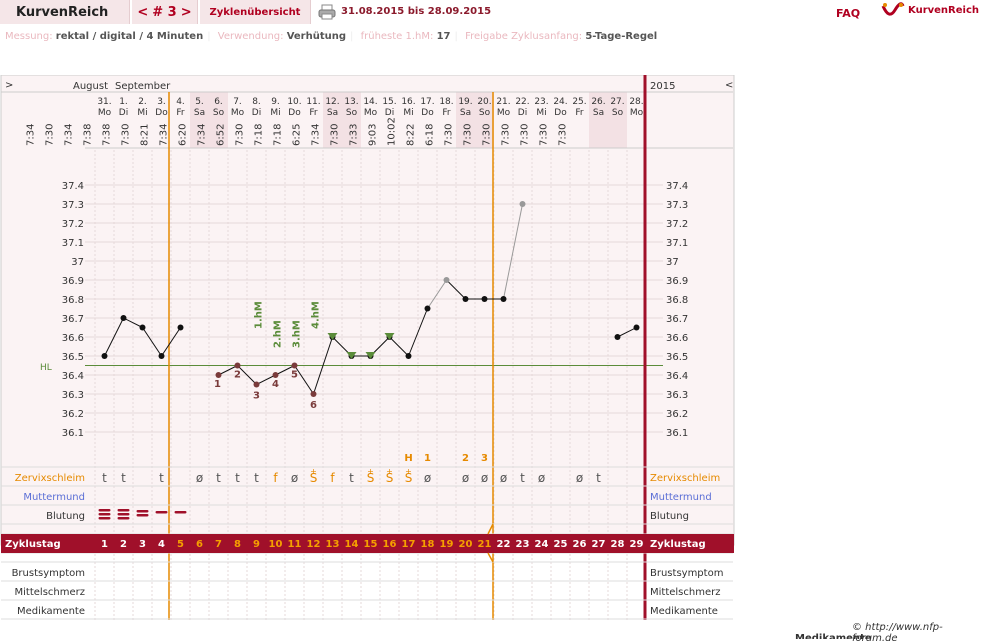 This screenshot has height=644, width=981. What do you see at coordinates (677, 300) in the screenshot?
I see `y-tick-right: 36.8` at bounding box center [677, 300].